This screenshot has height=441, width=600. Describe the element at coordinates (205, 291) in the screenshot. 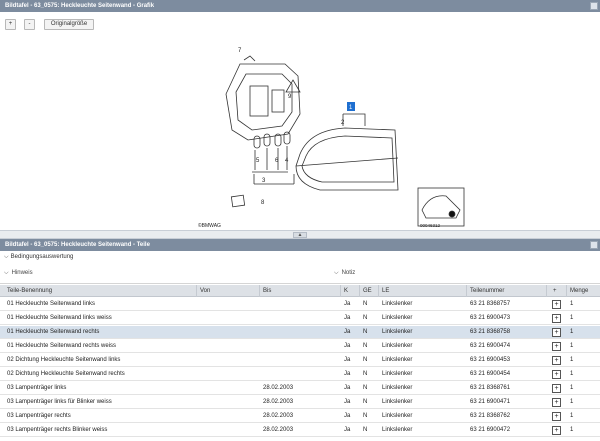

I see `column-header-von: Von` at that location.